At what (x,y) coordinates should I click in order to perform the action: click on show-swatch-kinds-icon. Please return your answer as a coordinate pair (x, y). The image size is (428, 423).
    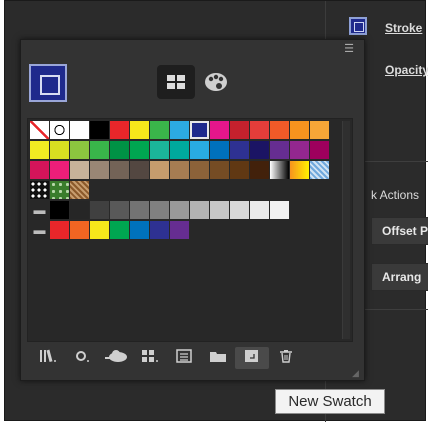
    Looking at the image, I should click on (82, 358).